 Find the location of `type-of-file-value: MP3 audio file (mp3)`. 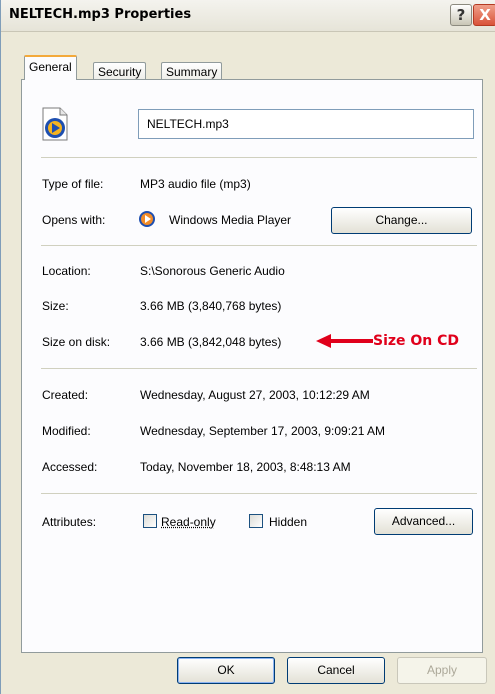

type-of-file-value: MP3 audio file (mp3) is located at coordinates (195, 184).